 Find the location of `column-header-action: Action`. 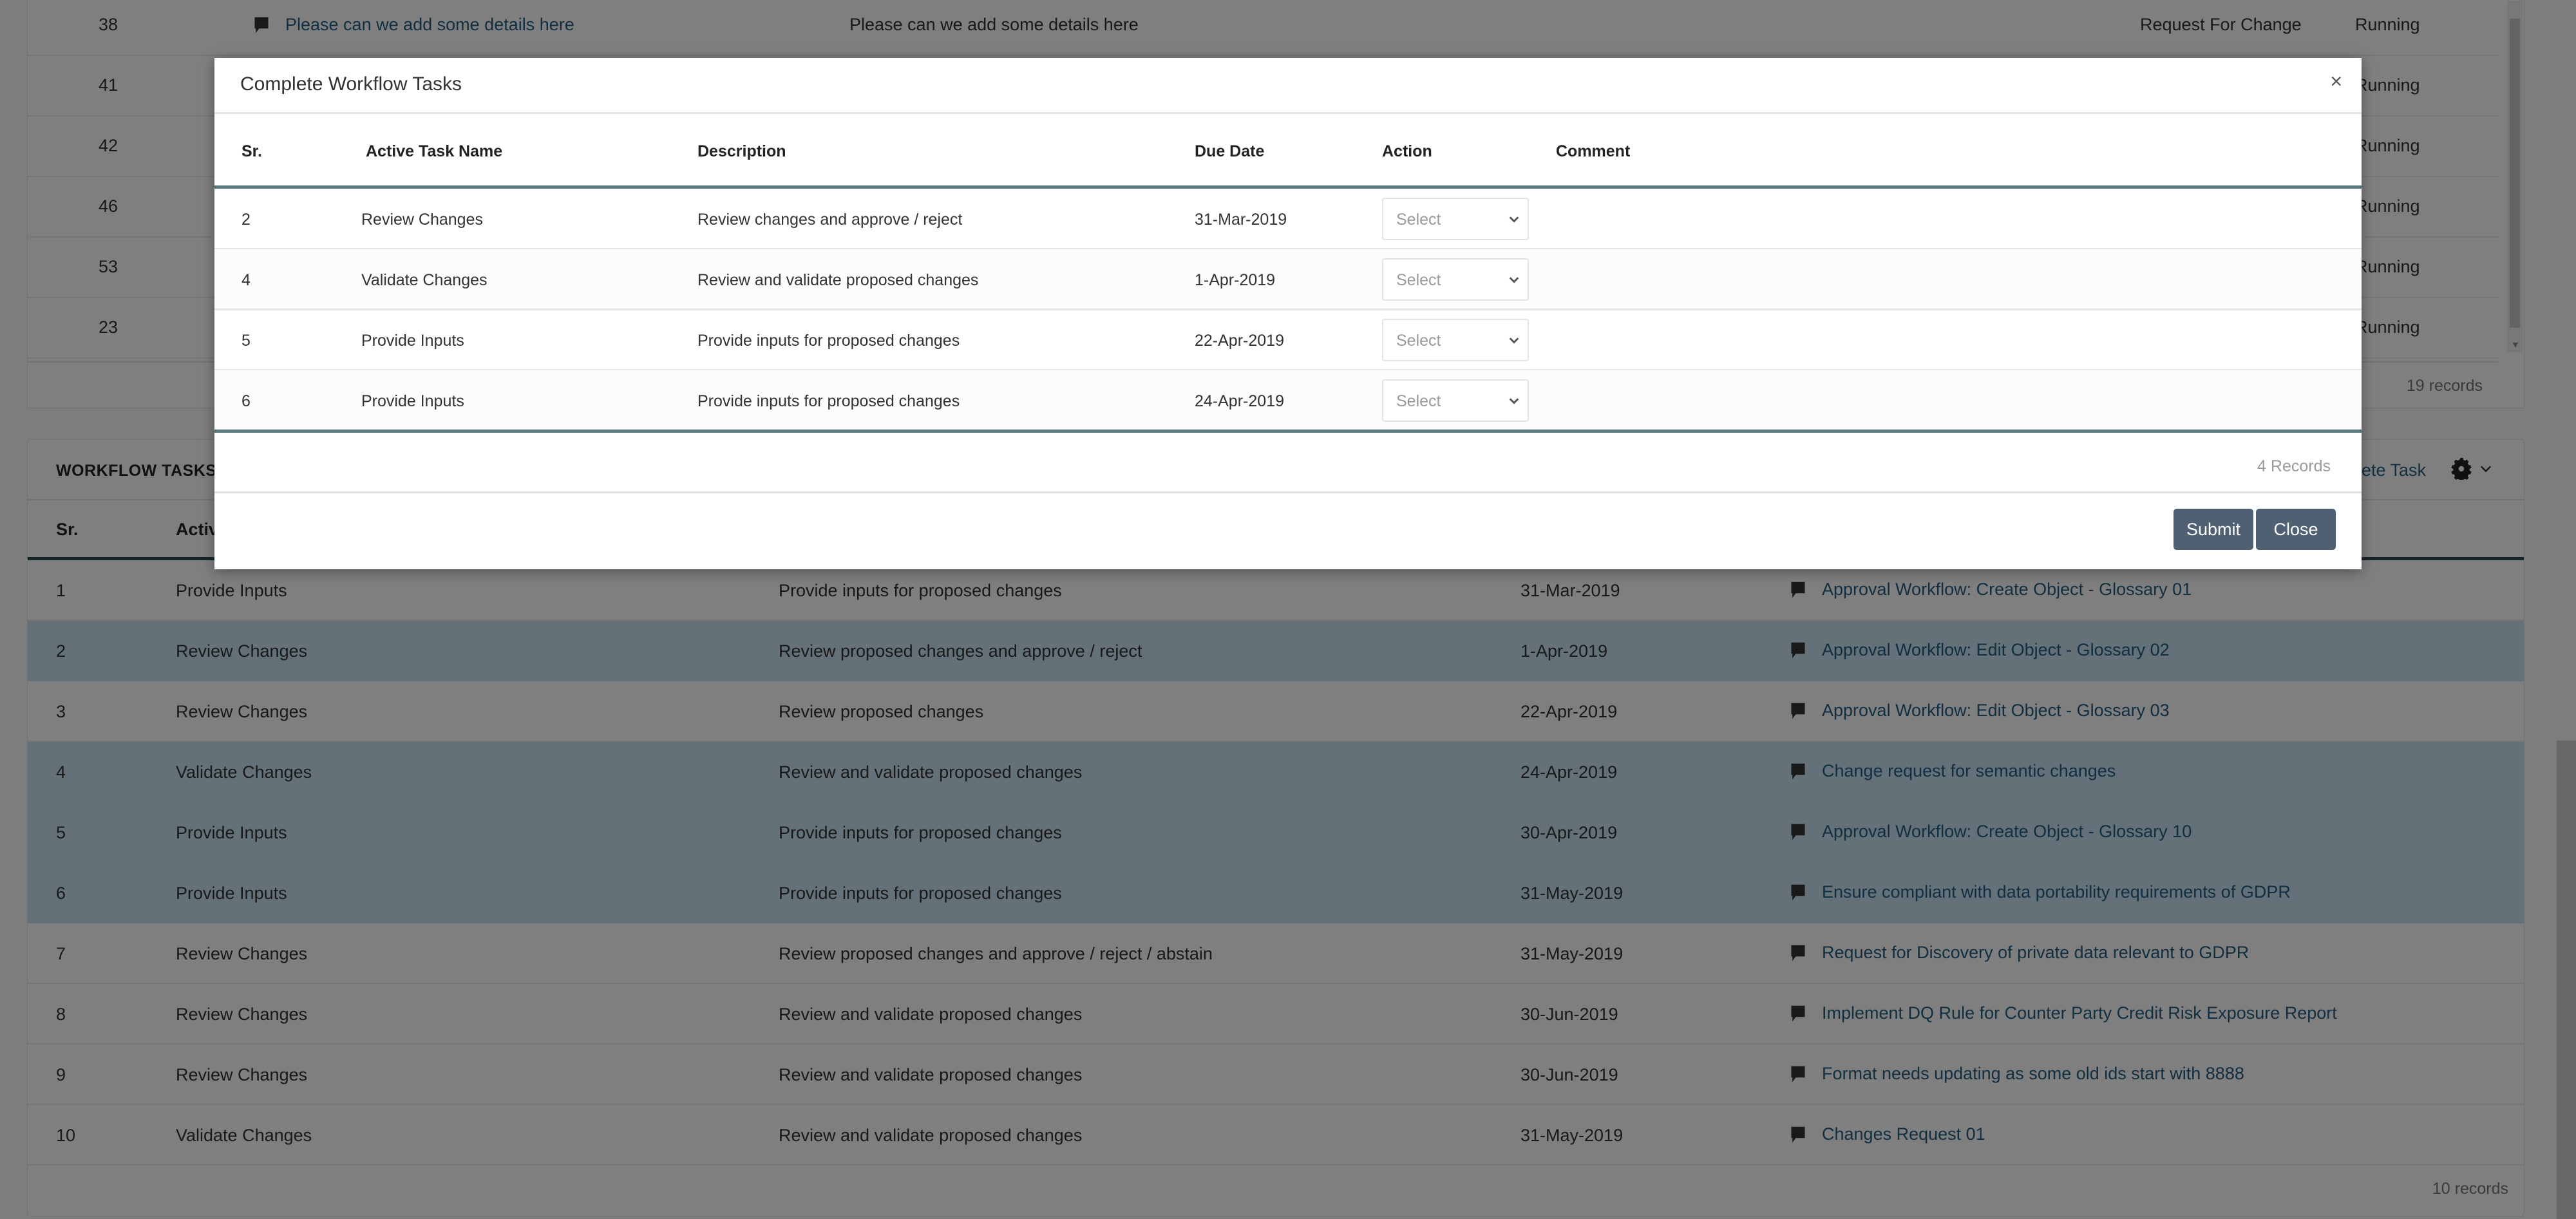

column-header-action: Action is located at coordinates (1407, 151).